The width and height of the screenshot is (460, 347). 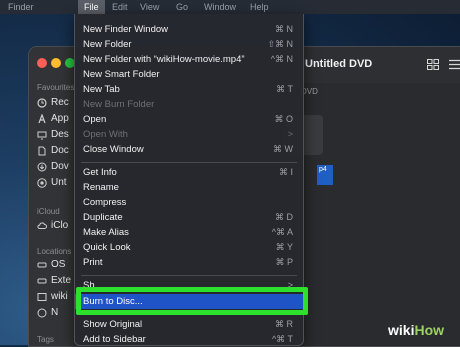 What do you see at coordinates (61, 280) in the screenshot?
I see `sidebar-item-label: Exte` at bounding box center [61, 280].